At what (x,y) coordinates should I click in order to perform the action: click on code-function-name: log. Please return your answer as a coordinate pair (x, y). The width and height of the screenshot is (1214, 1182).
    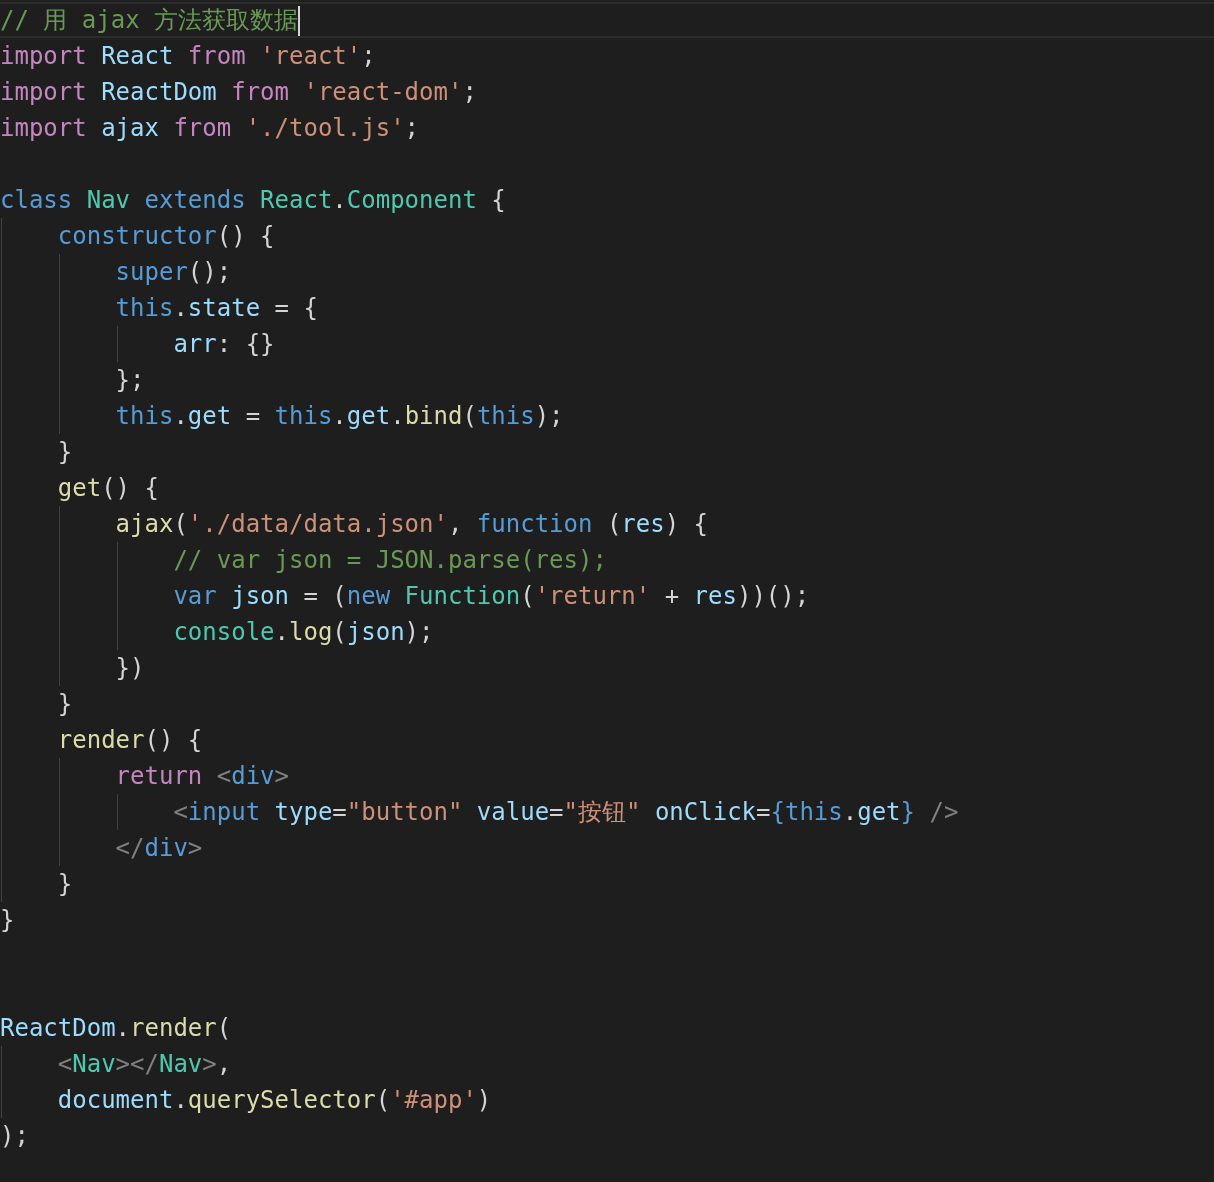
    Looking at the image, I should click on (311, 632).